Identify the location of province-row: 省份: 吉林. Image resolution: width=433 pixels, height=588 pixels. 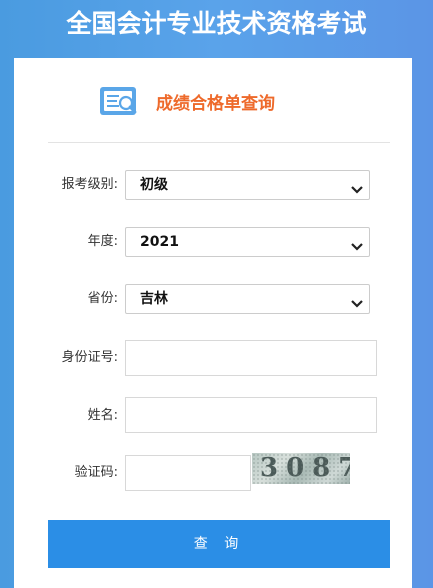
(213, 299).